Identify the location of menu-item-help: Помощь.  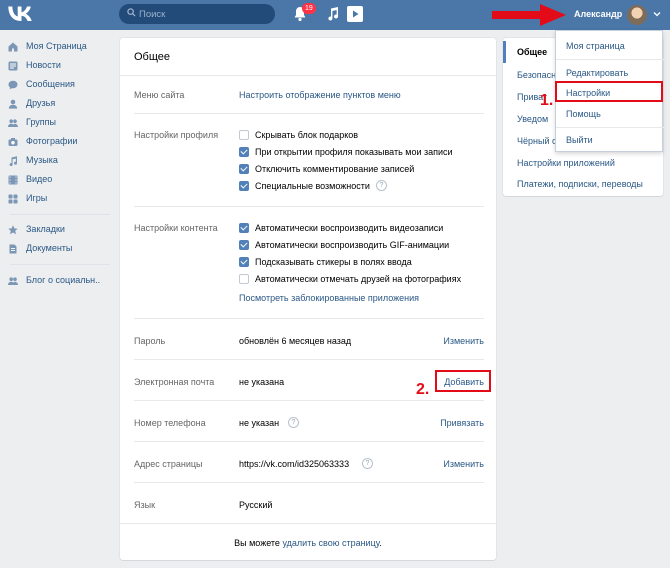
(583, 114).